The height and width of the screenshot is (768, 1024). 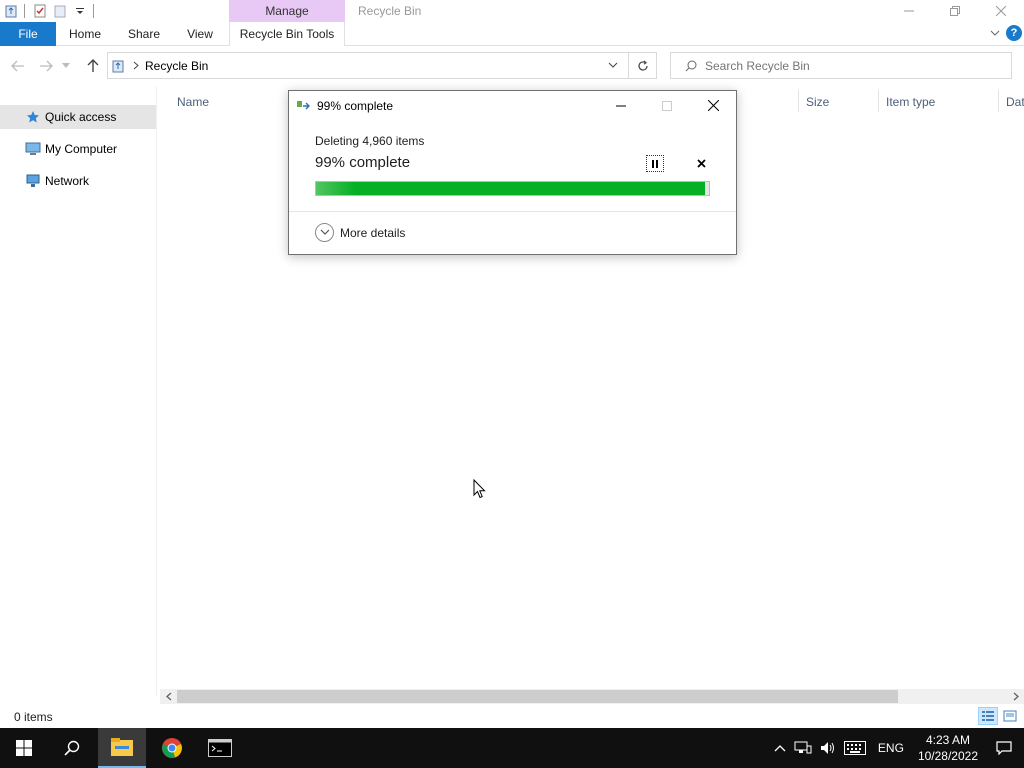 I want to click on minimize-button, so click(x=909, y=11).